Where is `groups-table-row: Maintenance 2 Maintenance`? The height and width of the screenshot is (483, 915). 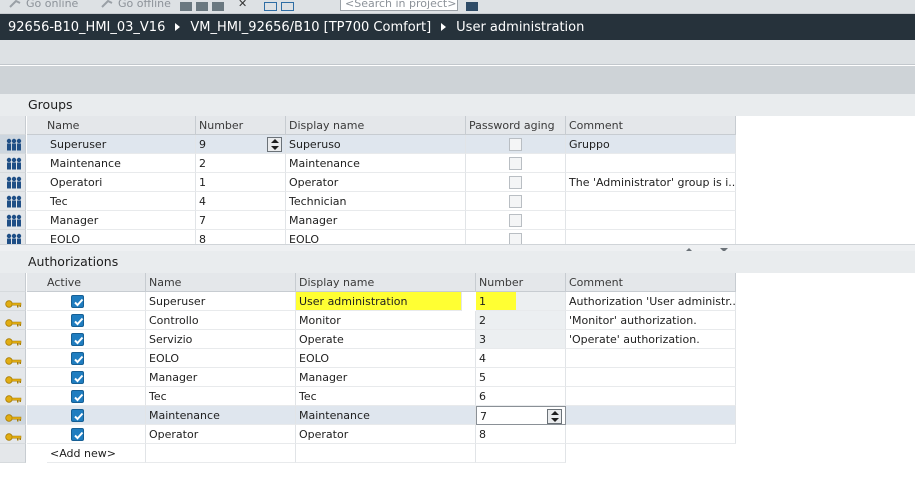 groups-table-row: Maintenance 2 Maintenance is located at coordinates (368, 163).